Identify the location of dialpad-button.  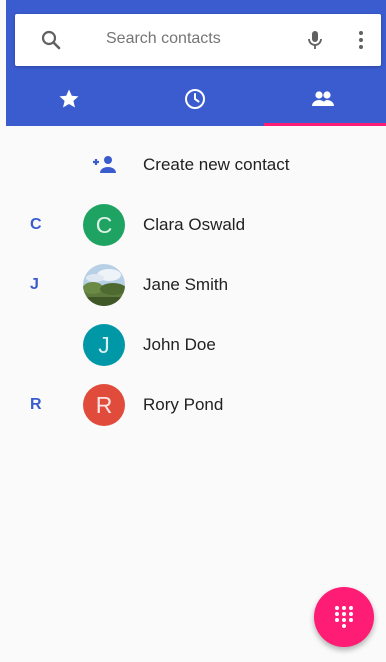
(344, 617).